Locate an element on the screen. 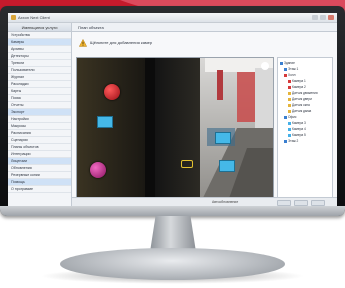 The width and height of the screenshot is (345, 288). sidebar-item: Устройства is located at coordinates (39, 35).